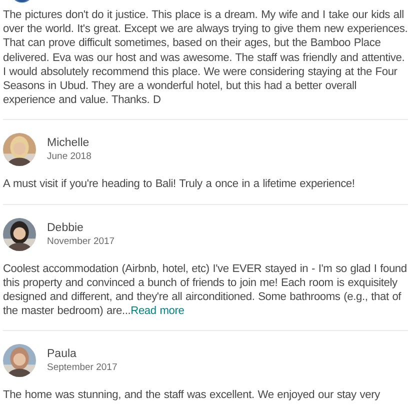 Image resolution: width=420 pixels, height=420 pixels. Describe the element at coordinates (62, 354) in the screenshot. I see `reviewer-name: Paula` at that location.